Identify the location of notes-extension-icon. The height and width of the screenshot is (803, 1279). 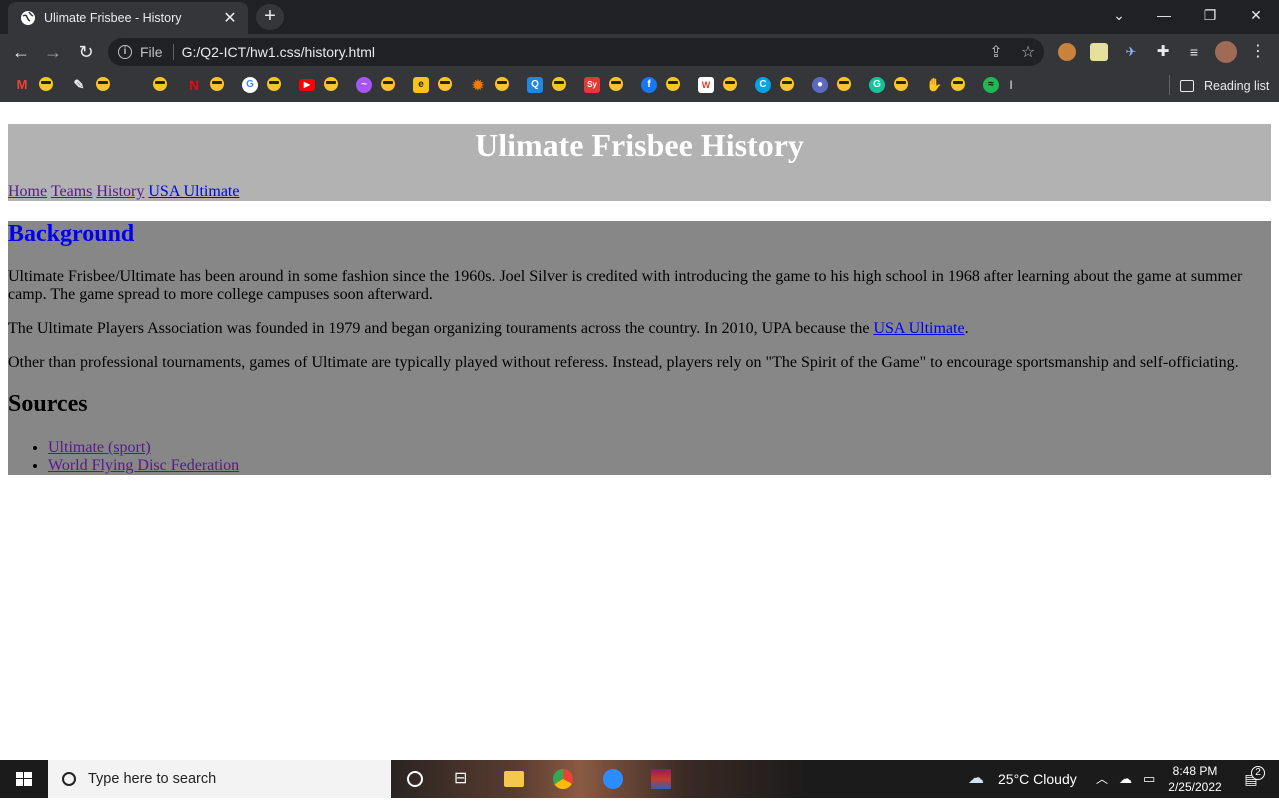
(1099, 52).